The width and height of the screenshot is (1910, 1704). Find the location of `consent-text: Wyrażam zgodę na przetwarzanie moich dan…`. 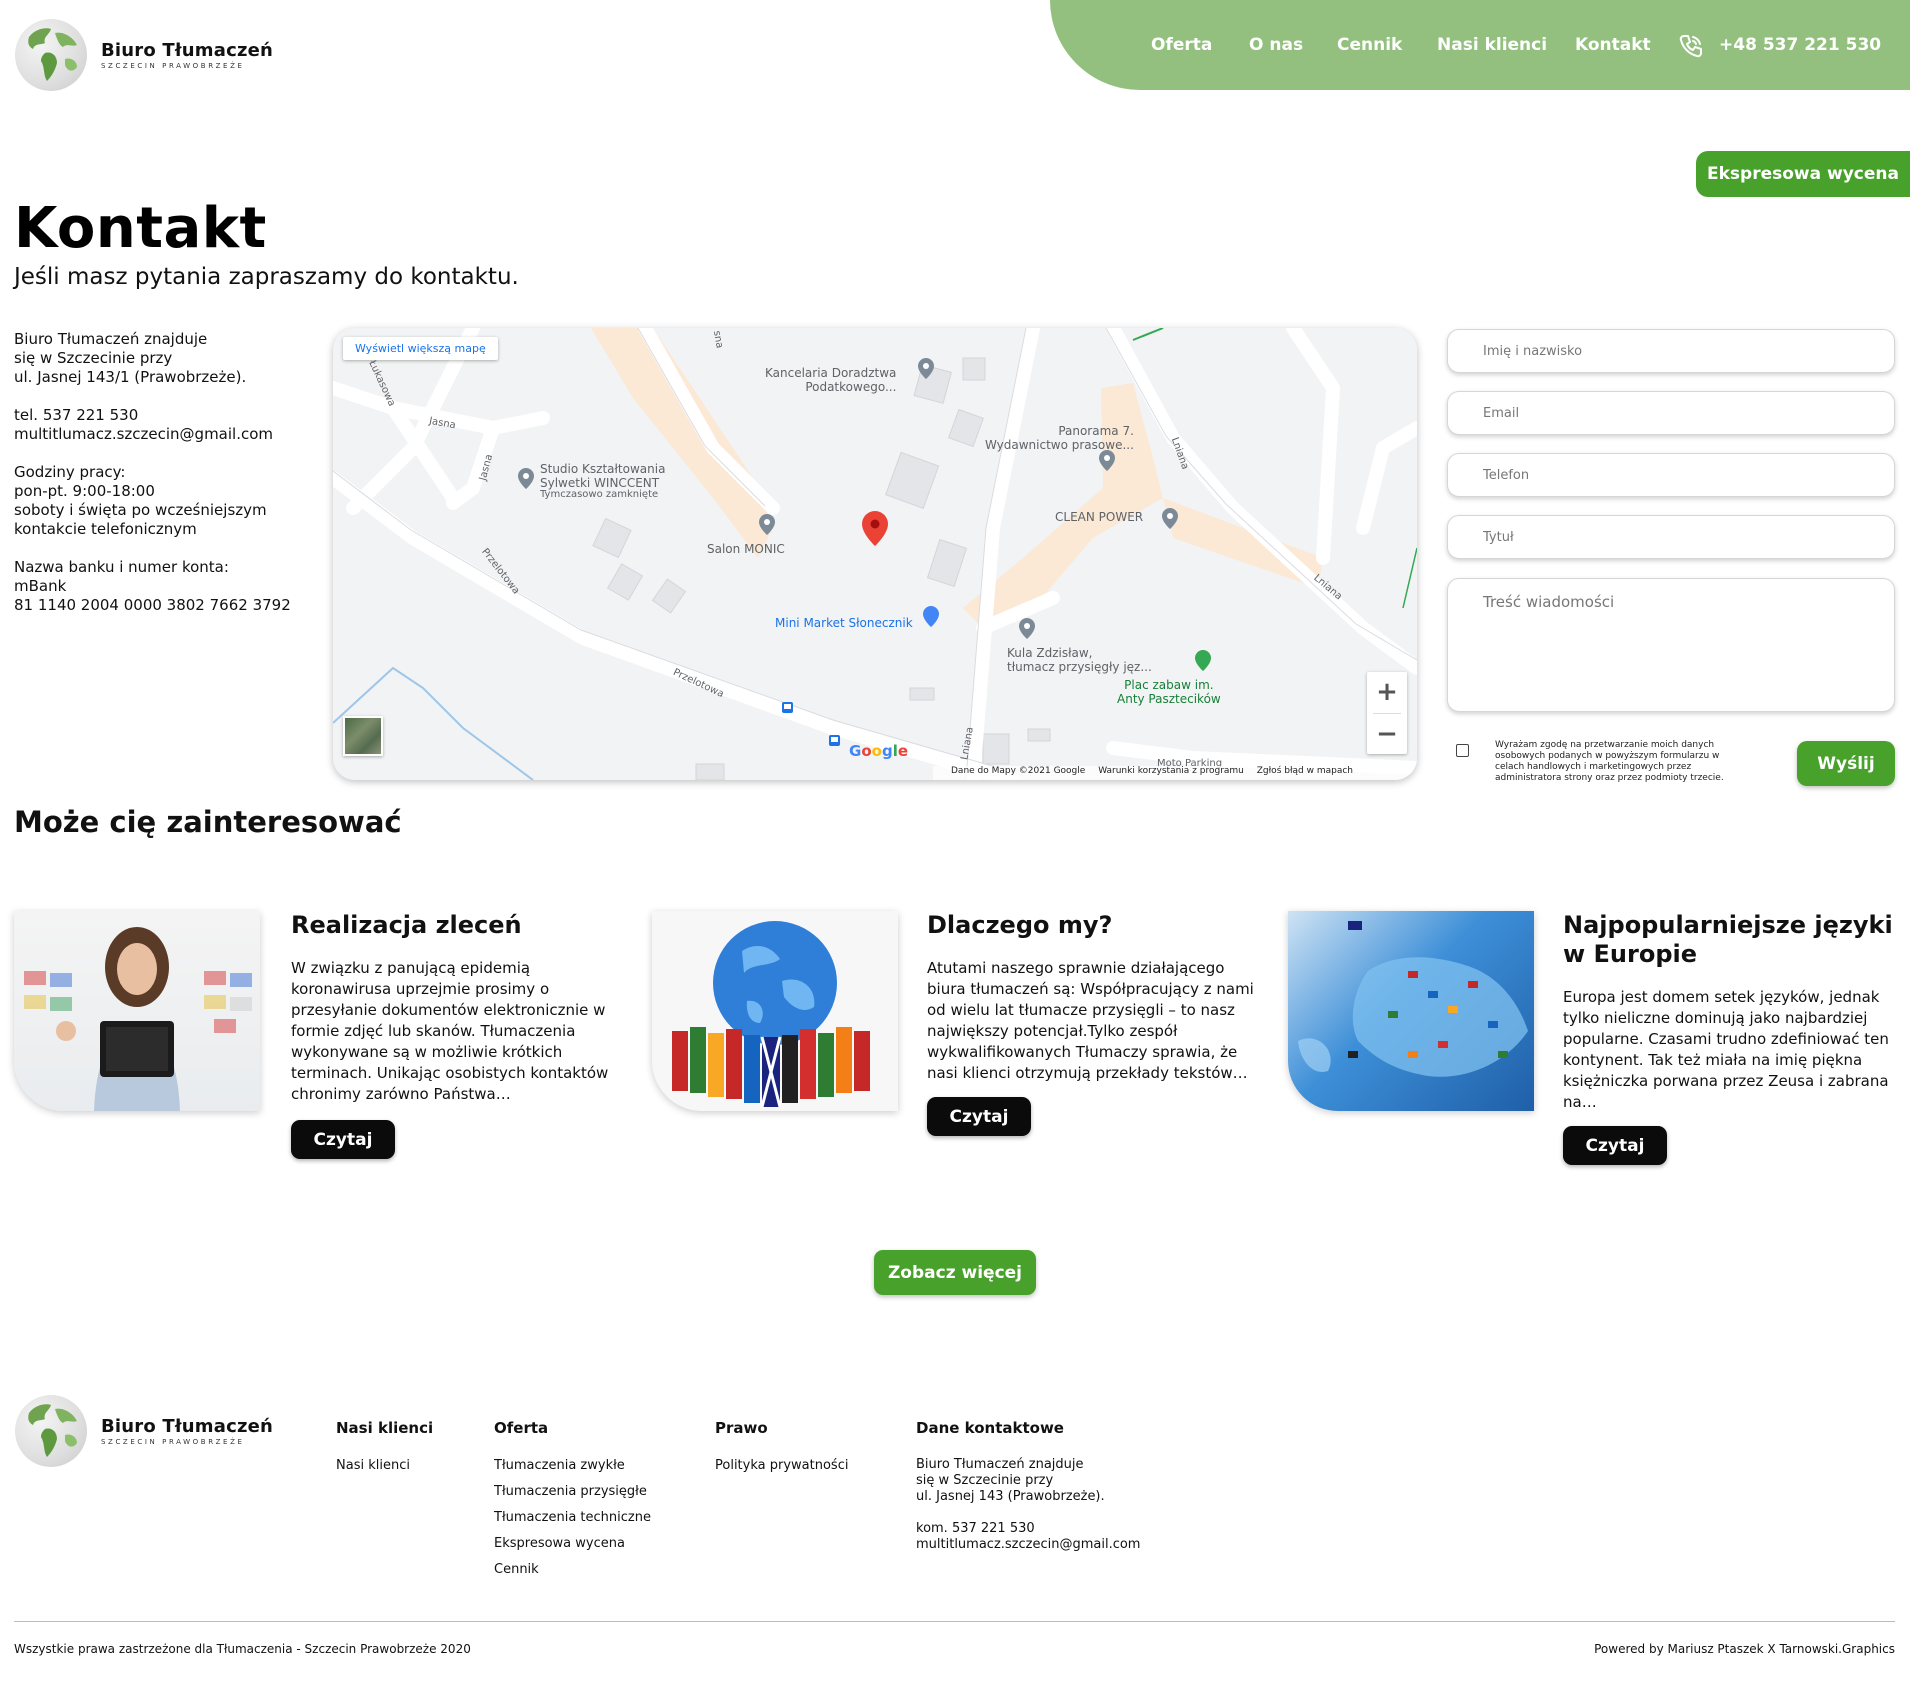

consent-text: Wyrażam zgodę na przetwarzanie moich dan… is located at coordinates (1609, 761).